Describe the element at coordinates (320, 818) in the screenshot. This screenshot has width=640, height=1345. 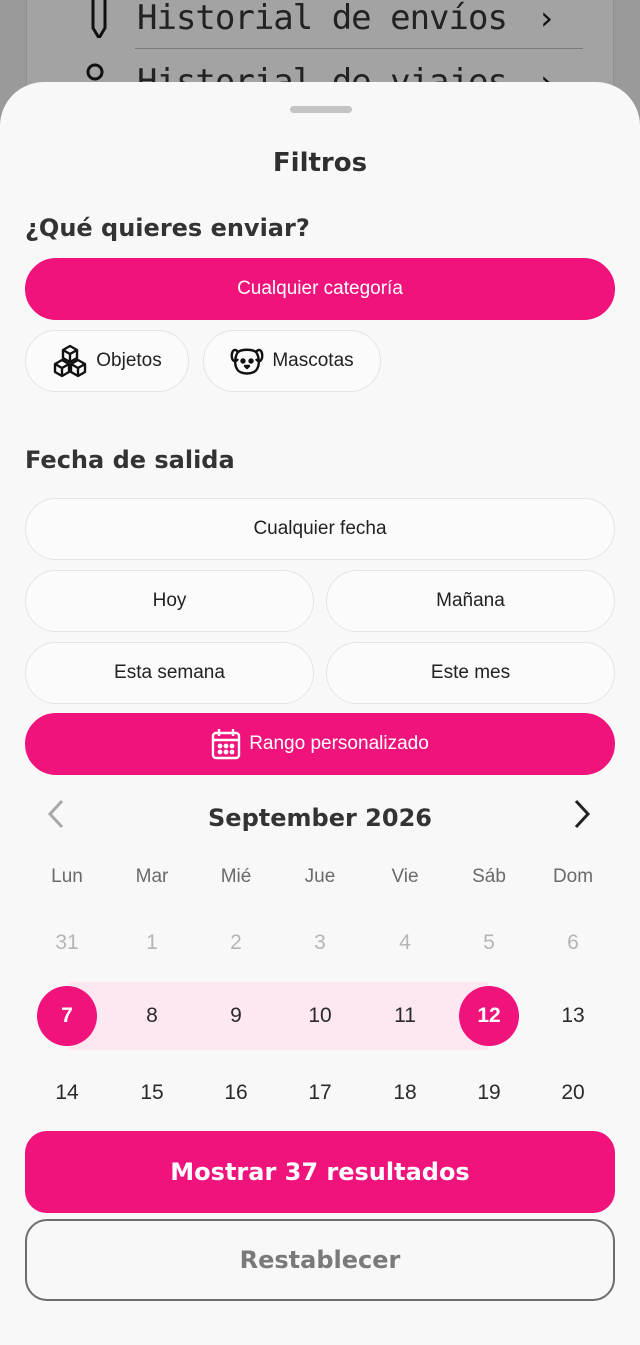
I see `calendar-month-title: September 2026` at that location.